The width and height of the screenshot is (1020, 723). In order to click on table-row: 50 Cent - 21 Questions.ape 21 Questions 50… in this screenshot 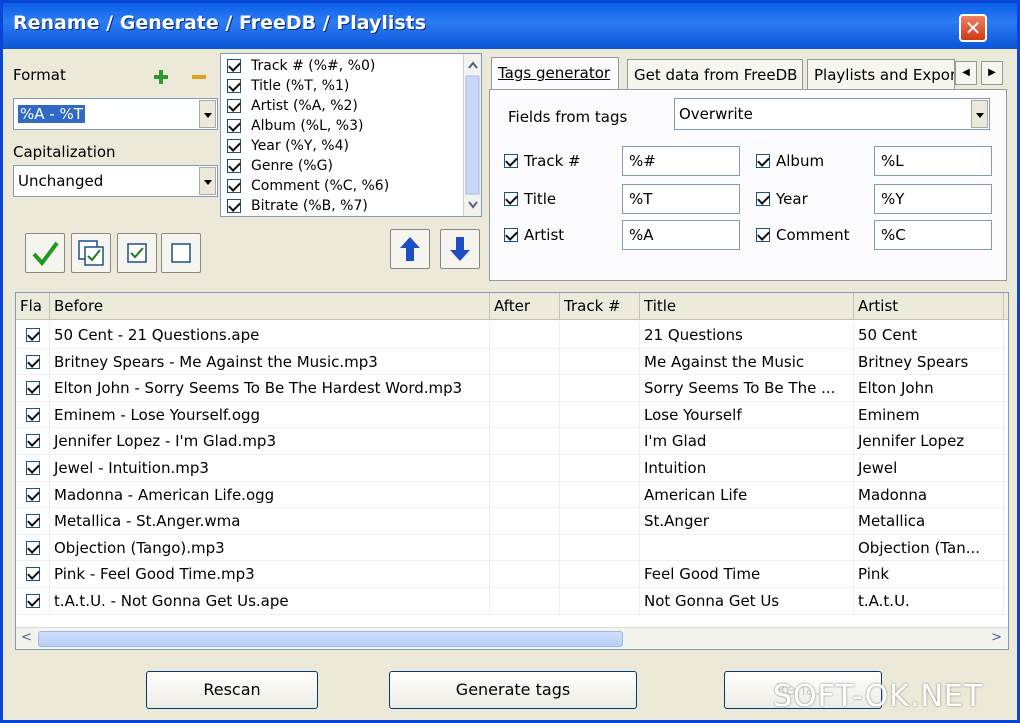, I will do `click(512, 335)`.